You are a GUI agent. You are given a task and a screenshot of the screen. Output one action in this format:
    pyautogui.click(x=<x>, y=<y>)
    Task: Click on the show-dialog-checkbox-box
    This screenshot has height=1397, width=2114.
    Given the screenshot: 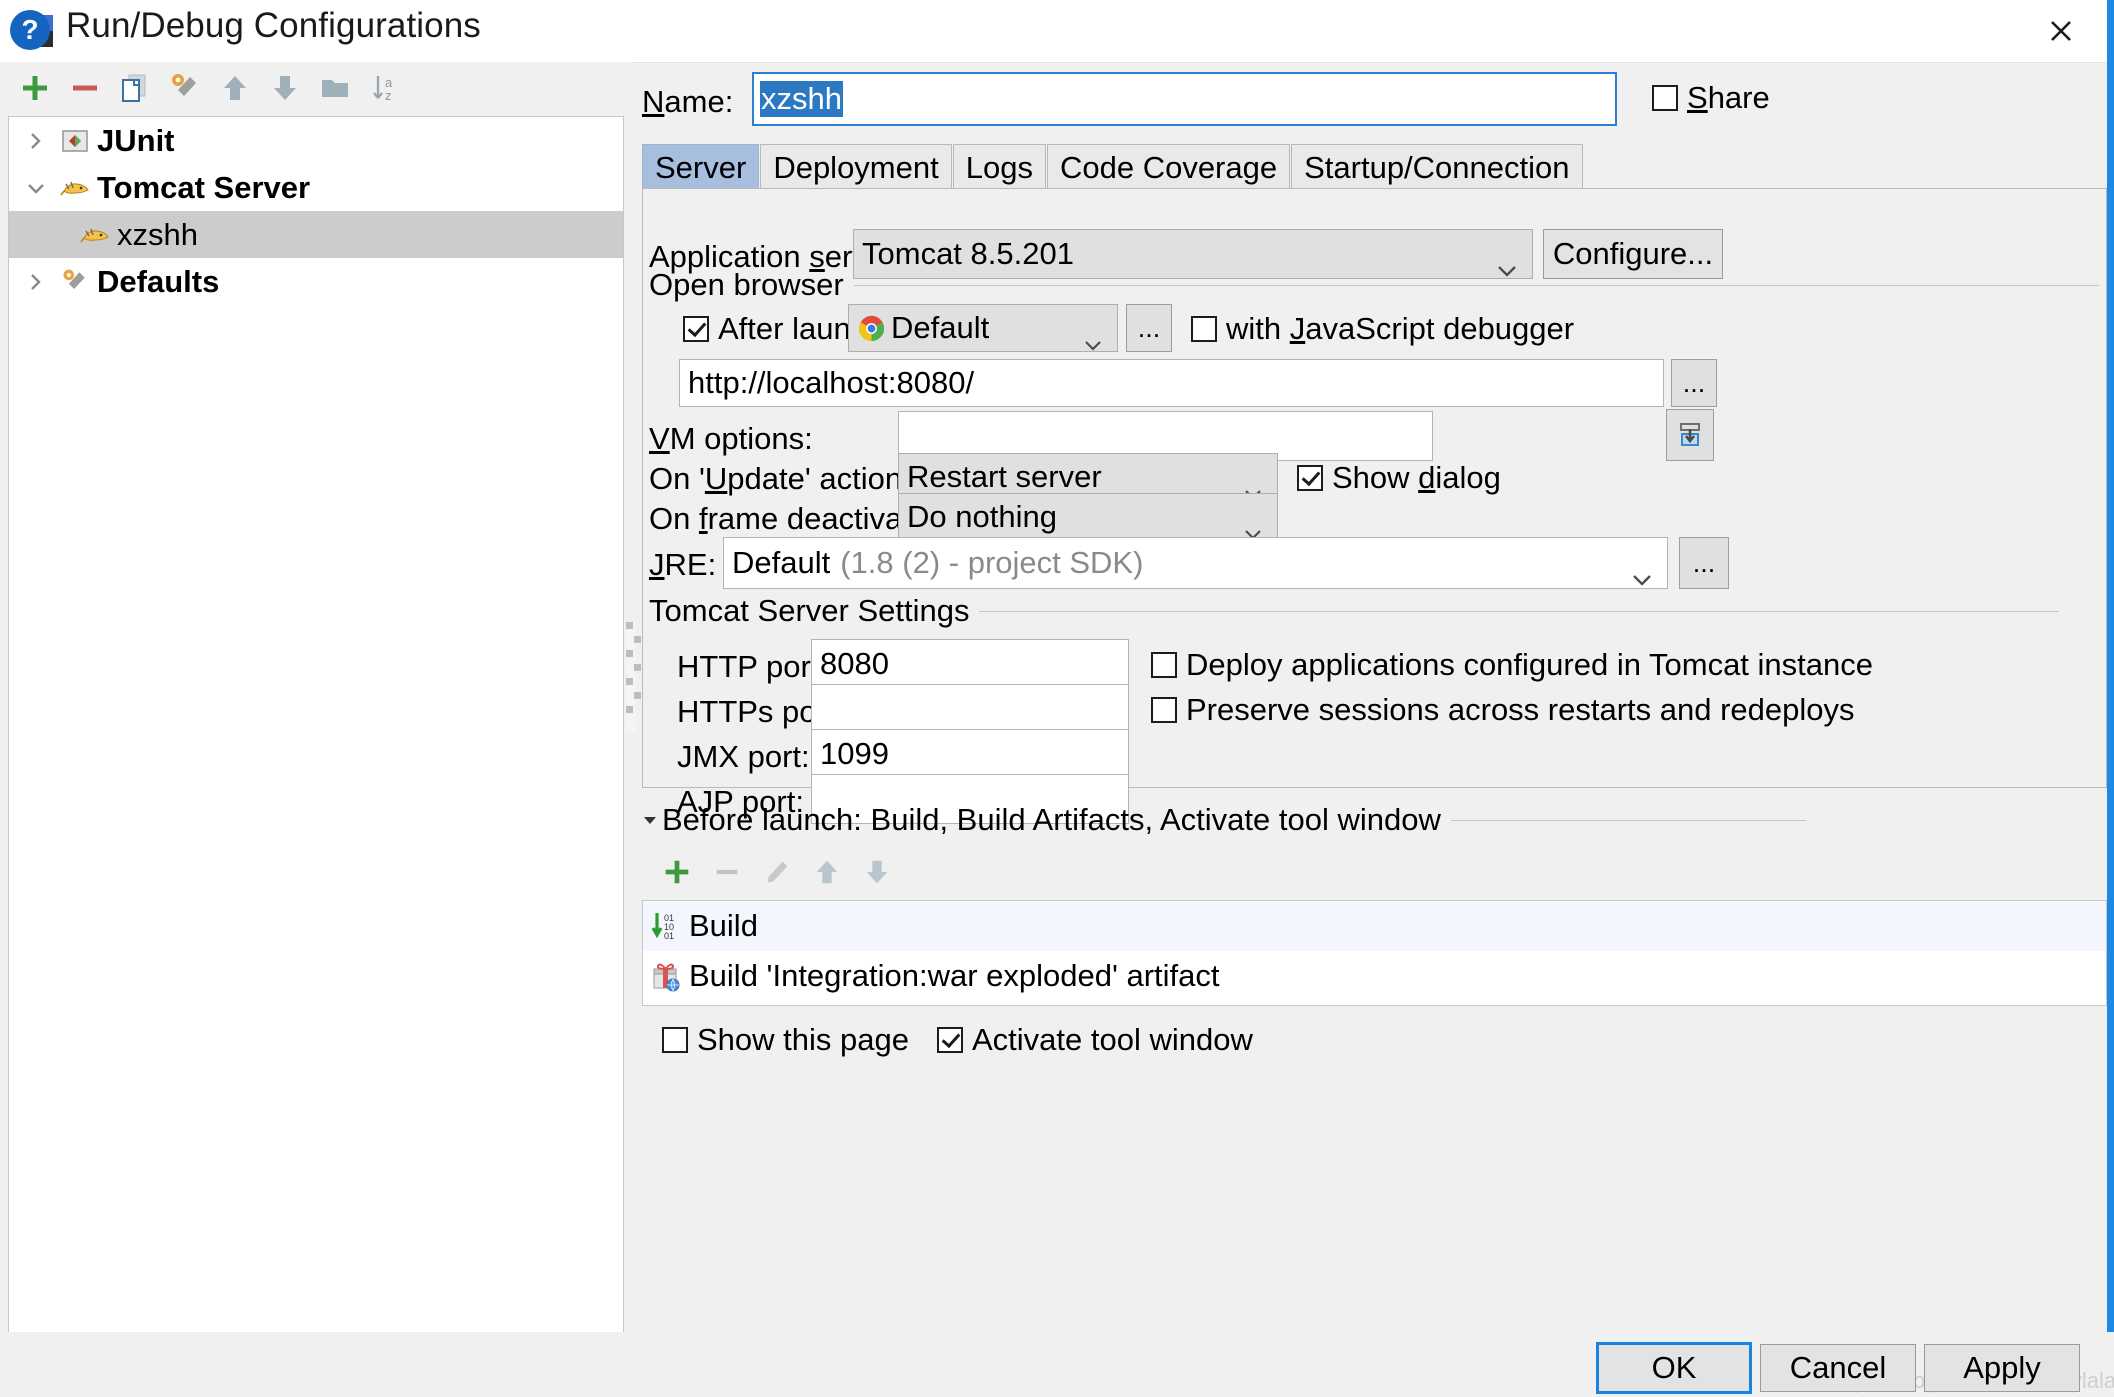 What is the action you would take?
    pyautogui.click(x=1310, y=478)
    